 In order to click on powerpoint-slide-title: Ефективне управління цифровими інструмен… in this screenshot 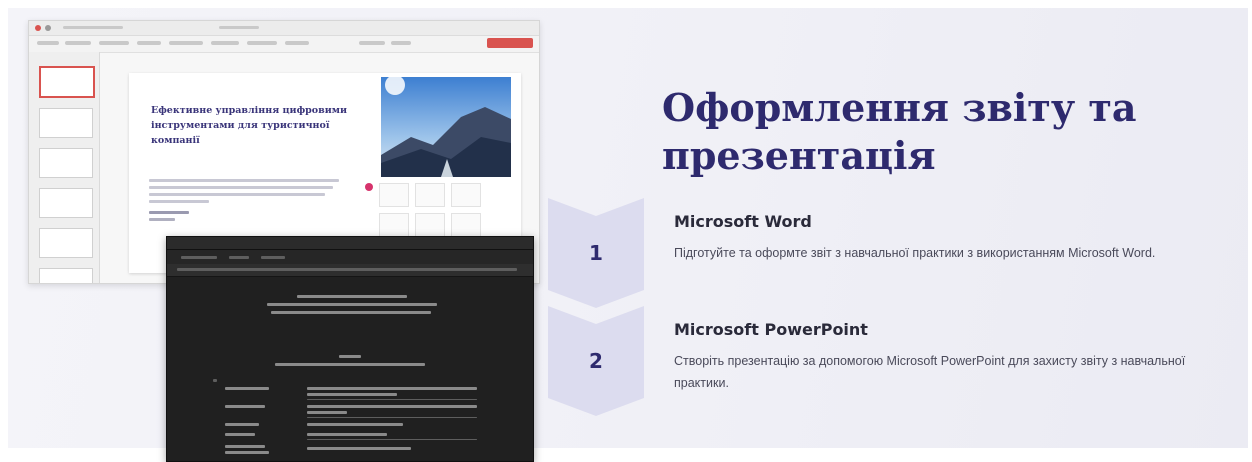, I will do `click(249, 125)`.